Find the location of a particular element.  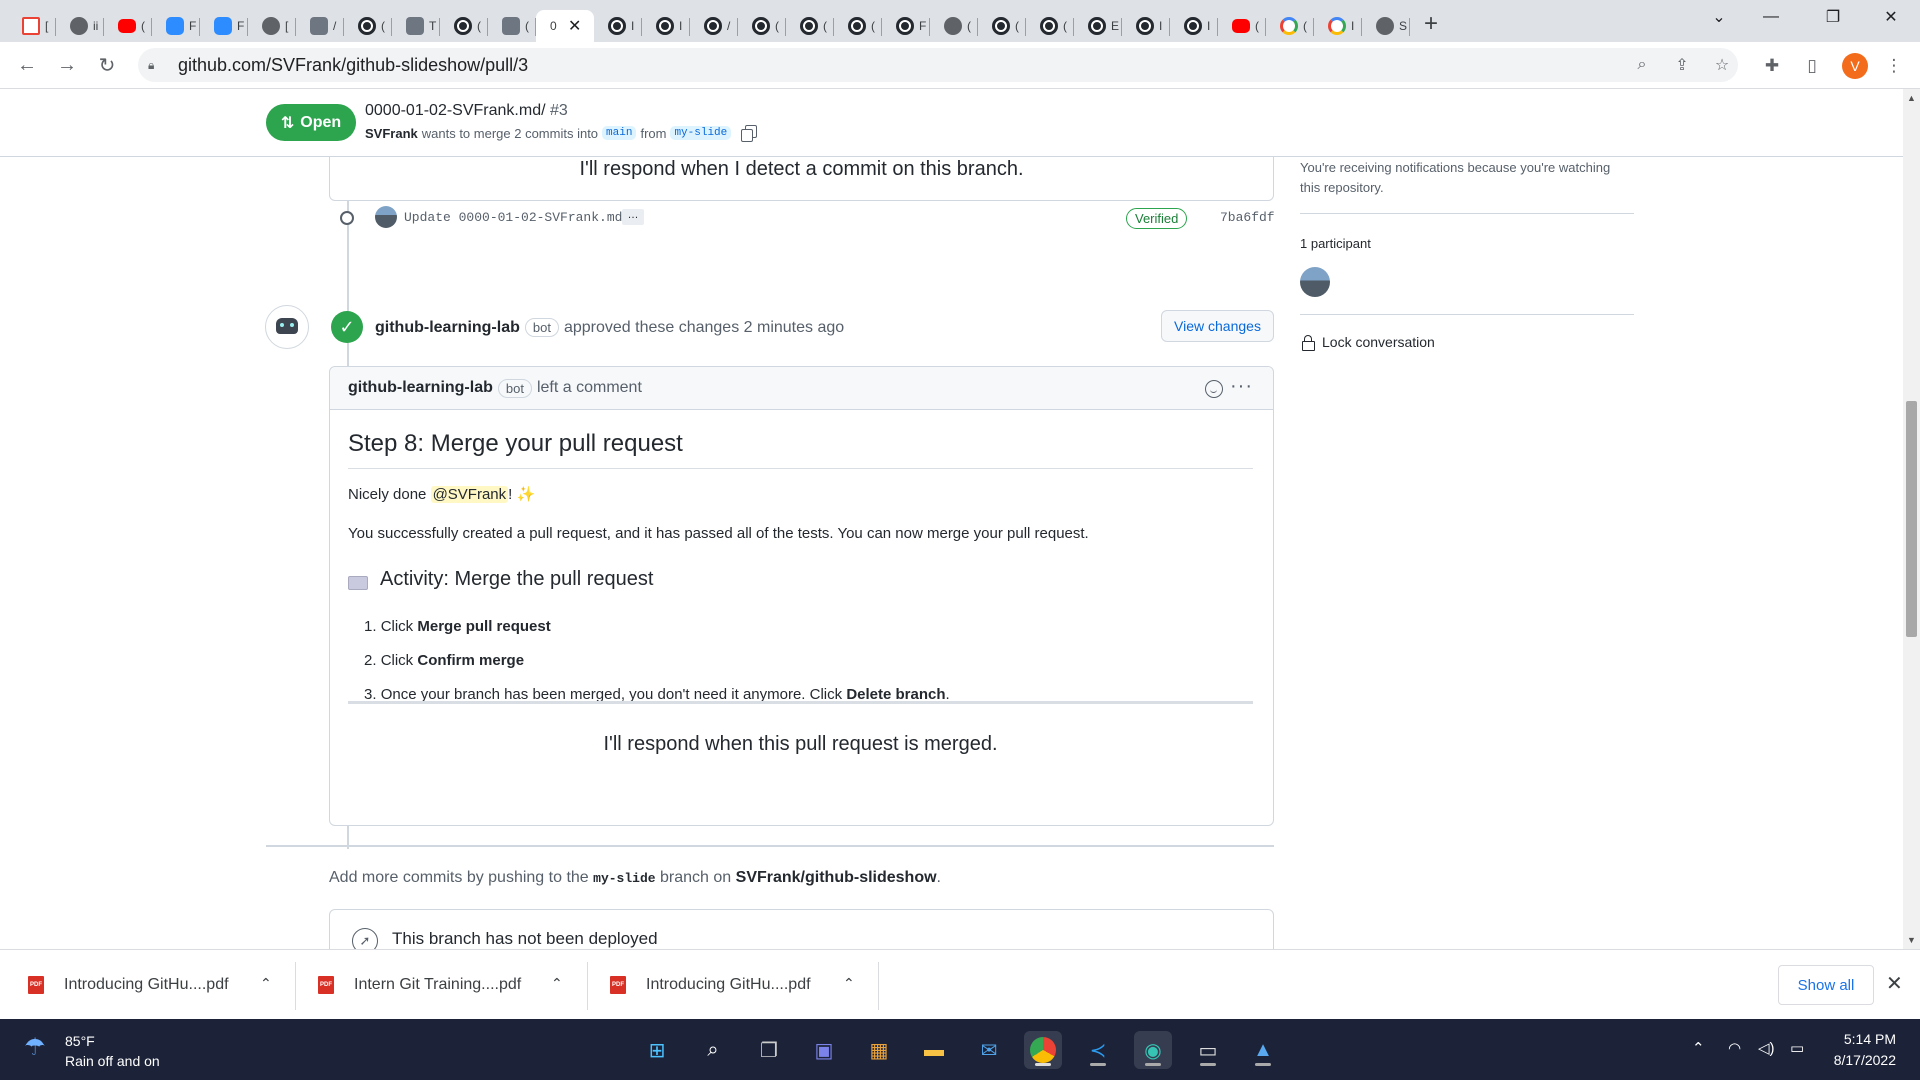

tab-search-icon: ⌄ is located at coordinates (1719, 17).